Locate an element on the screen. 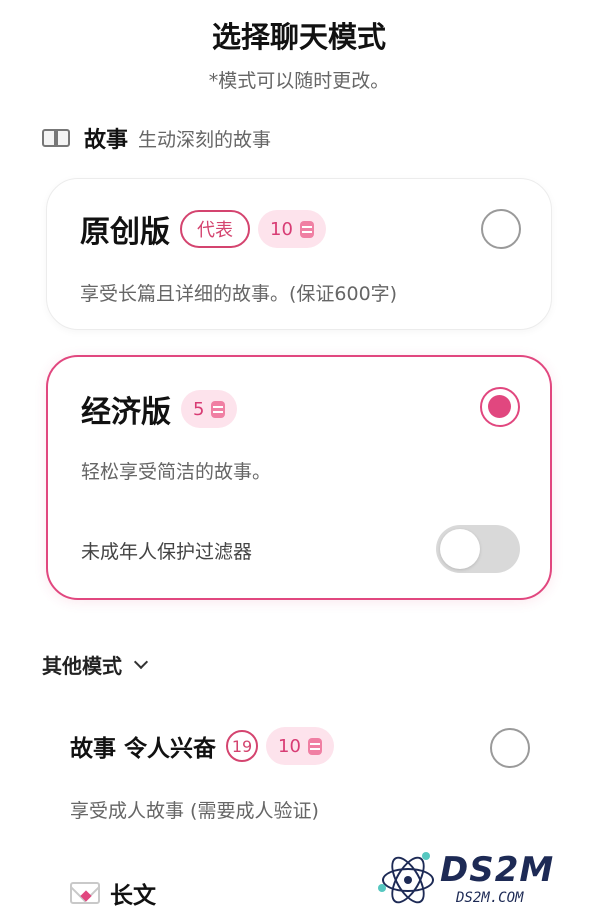 The height and width of the screenshot is (915, 598). age-19-badge: 19 is located at coordinates (242, 746).